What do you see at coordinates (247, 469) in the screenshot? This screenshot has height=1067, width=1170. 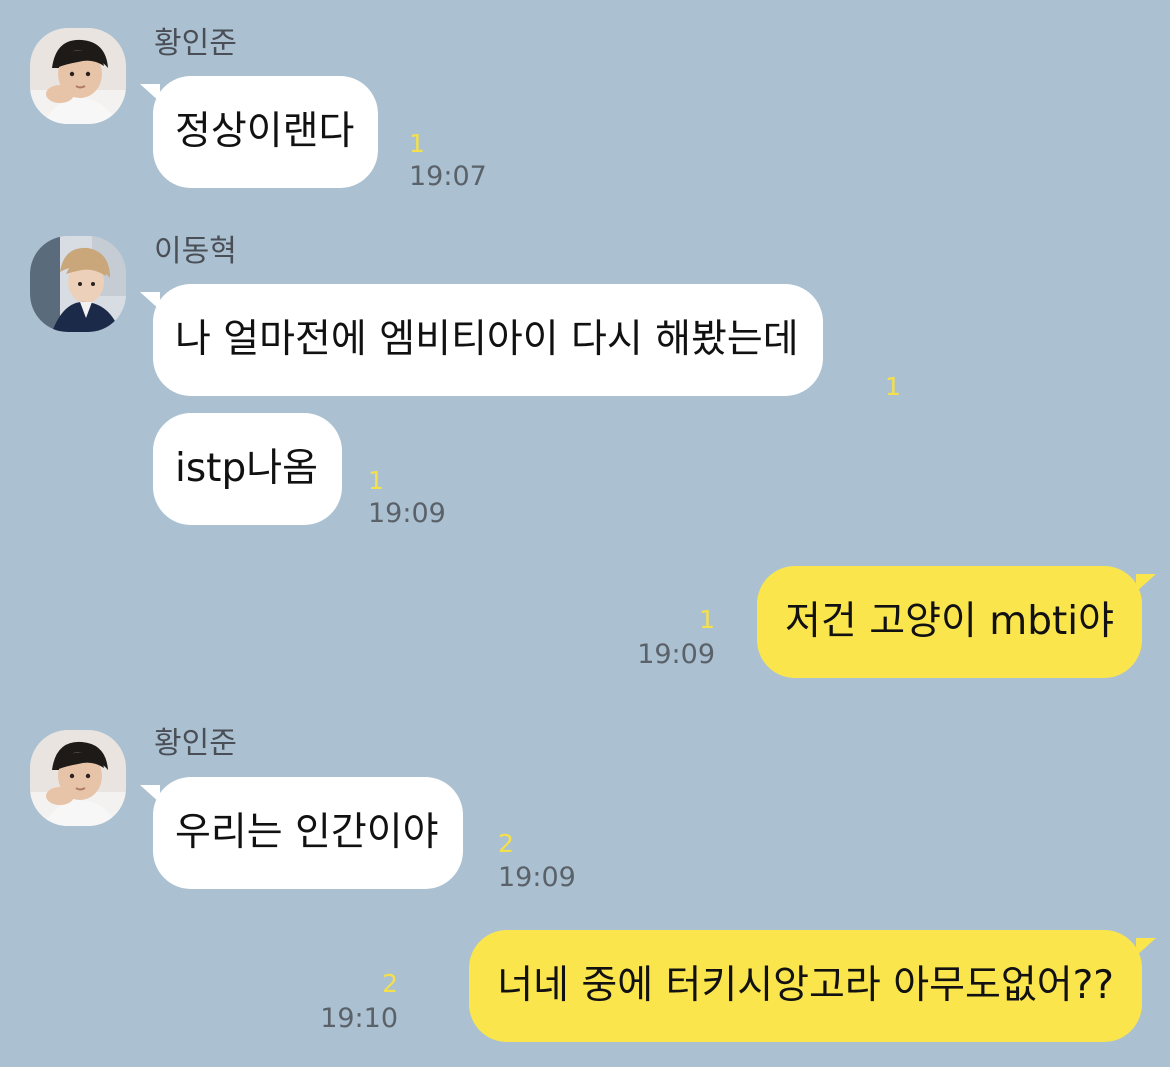 I see `message-bubble: istp나옴` at bounding box center [247, 469].